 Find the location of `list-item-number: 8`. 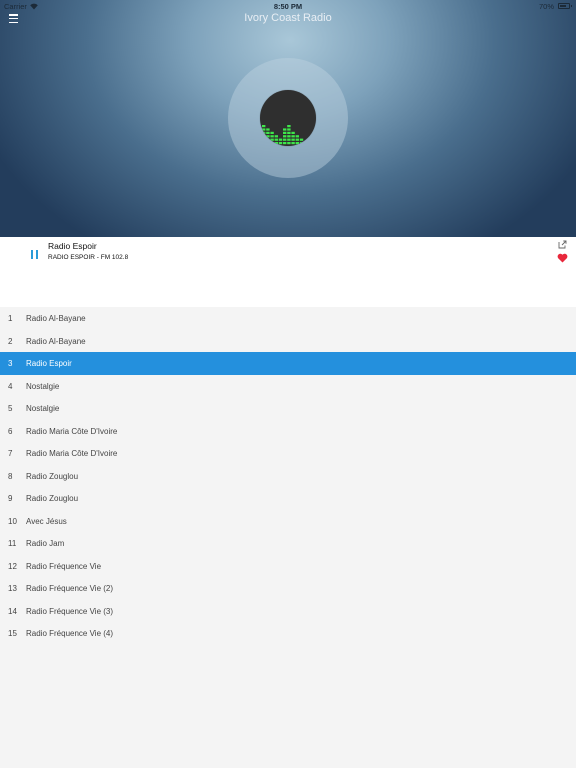

list-item-number: 8 is located at coordinates (10, 476).